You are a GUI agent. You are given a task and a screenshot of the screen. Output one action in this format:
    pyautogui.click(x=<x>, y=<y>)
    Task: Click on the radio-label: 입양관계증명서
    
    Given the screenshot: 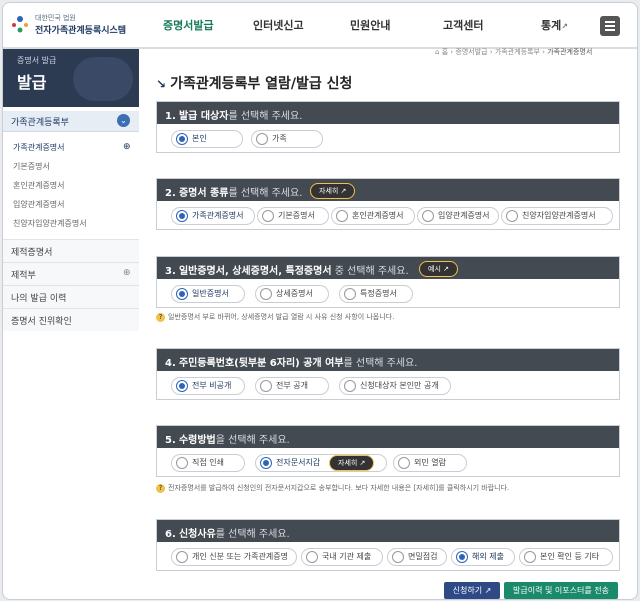 What is the action you would take?
    pyautogui.click(x=464, y=215)
    